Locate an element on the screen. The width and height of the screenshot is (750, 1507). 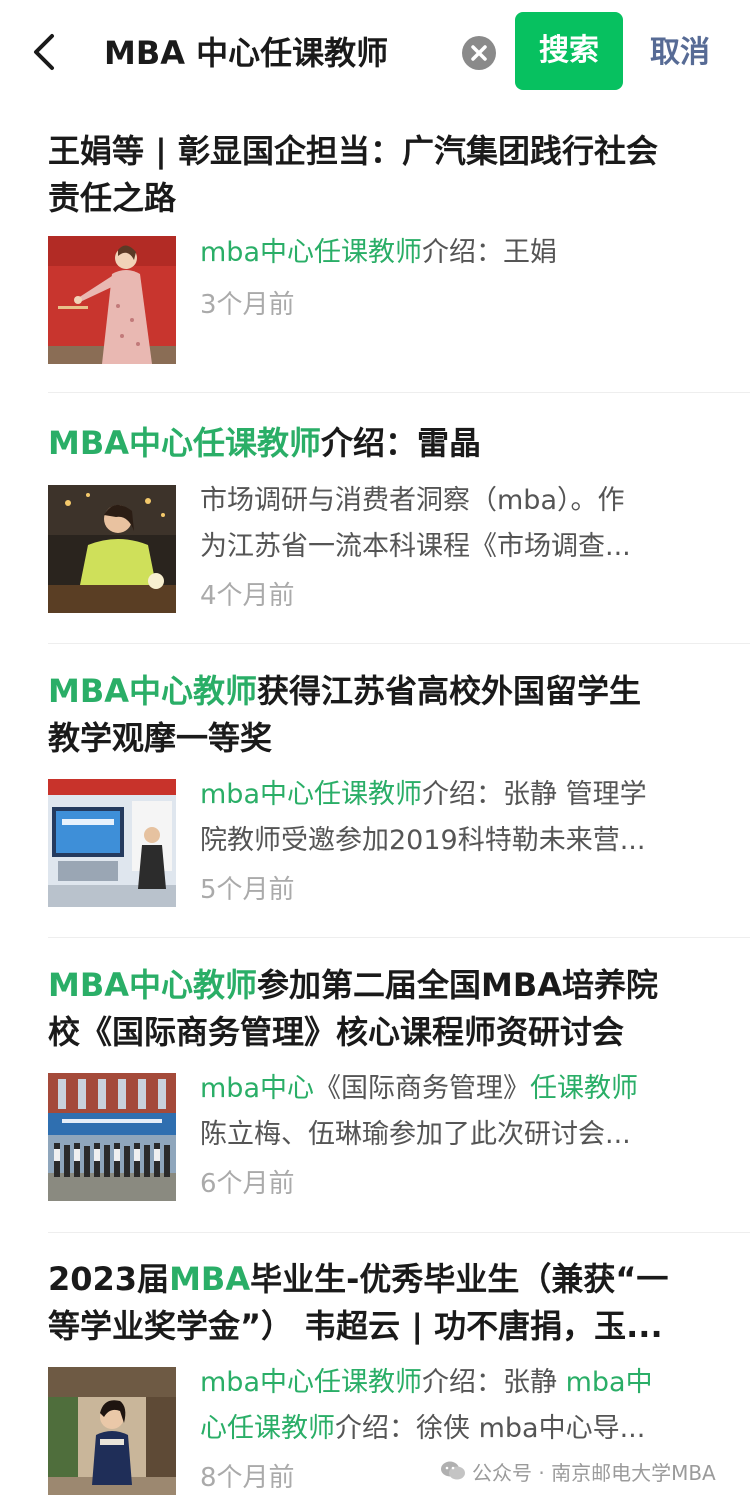
clear-icon is located at coordinates (479, 53).